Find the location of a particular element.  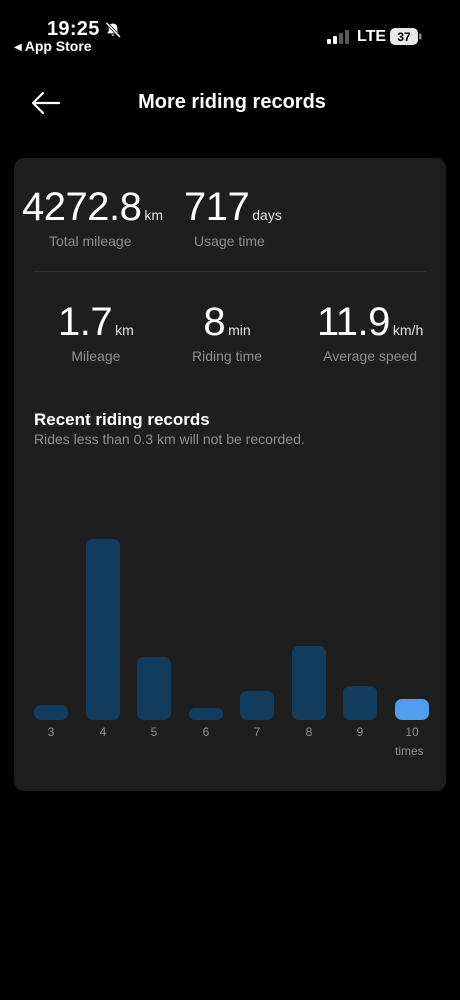

x-tick-label: 5 is located at coordinates (154, 732).